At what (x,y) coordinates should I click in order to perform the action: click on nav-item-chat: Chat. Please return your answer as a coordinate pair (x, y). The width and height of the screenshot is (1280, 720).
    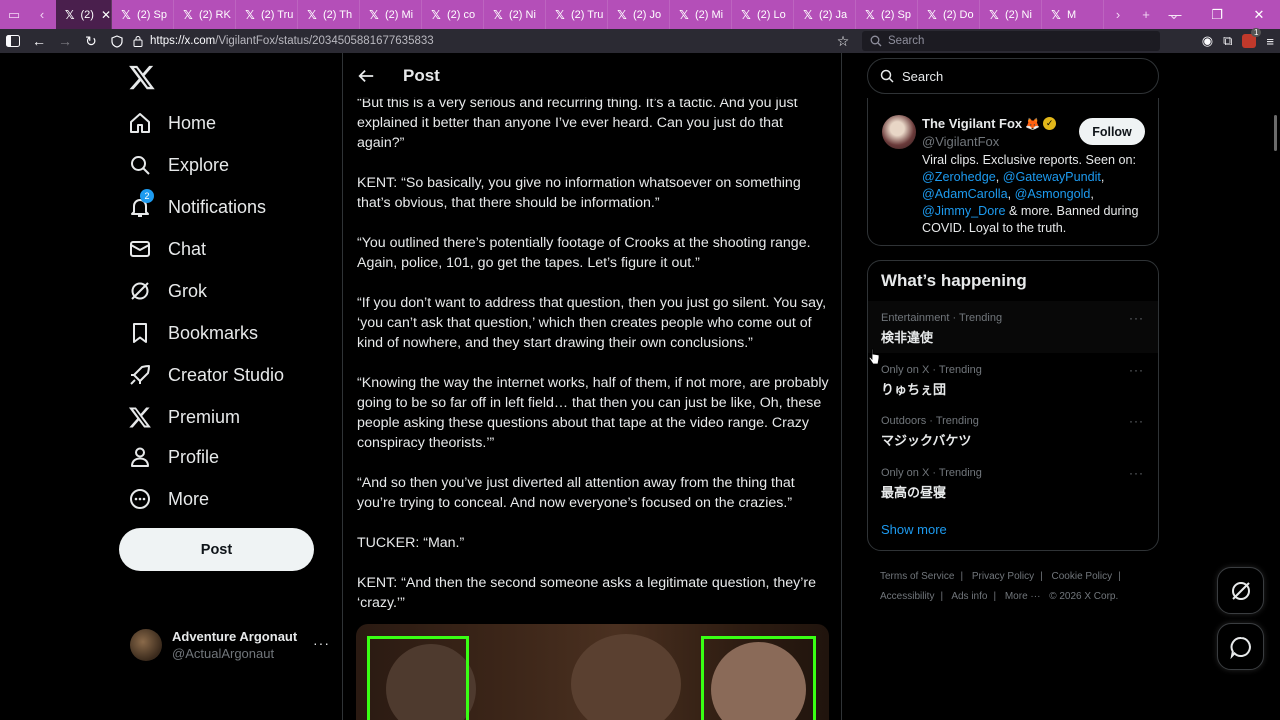
    Looking at the image, I should click on (167, 249).